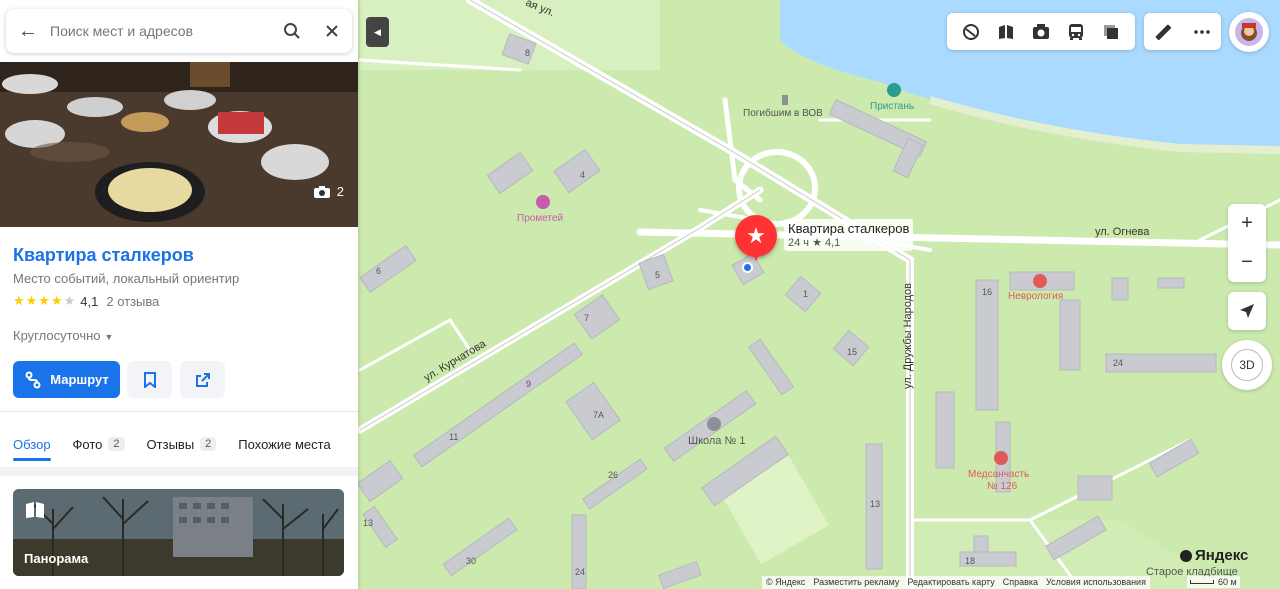 This screenshot has width=1280, height=589. I want to click on place-tabs: Обзор Фото 2 Отзывы 2 Похожие места, so click(172, 445).